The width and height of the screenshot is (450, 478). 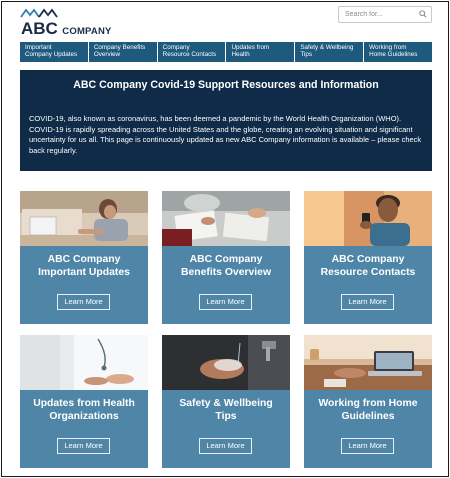 What do you see at coordinates (84, 218) in the screenshot?
I see `card-photo-woman-laptop` at bounding box center [84, 218].